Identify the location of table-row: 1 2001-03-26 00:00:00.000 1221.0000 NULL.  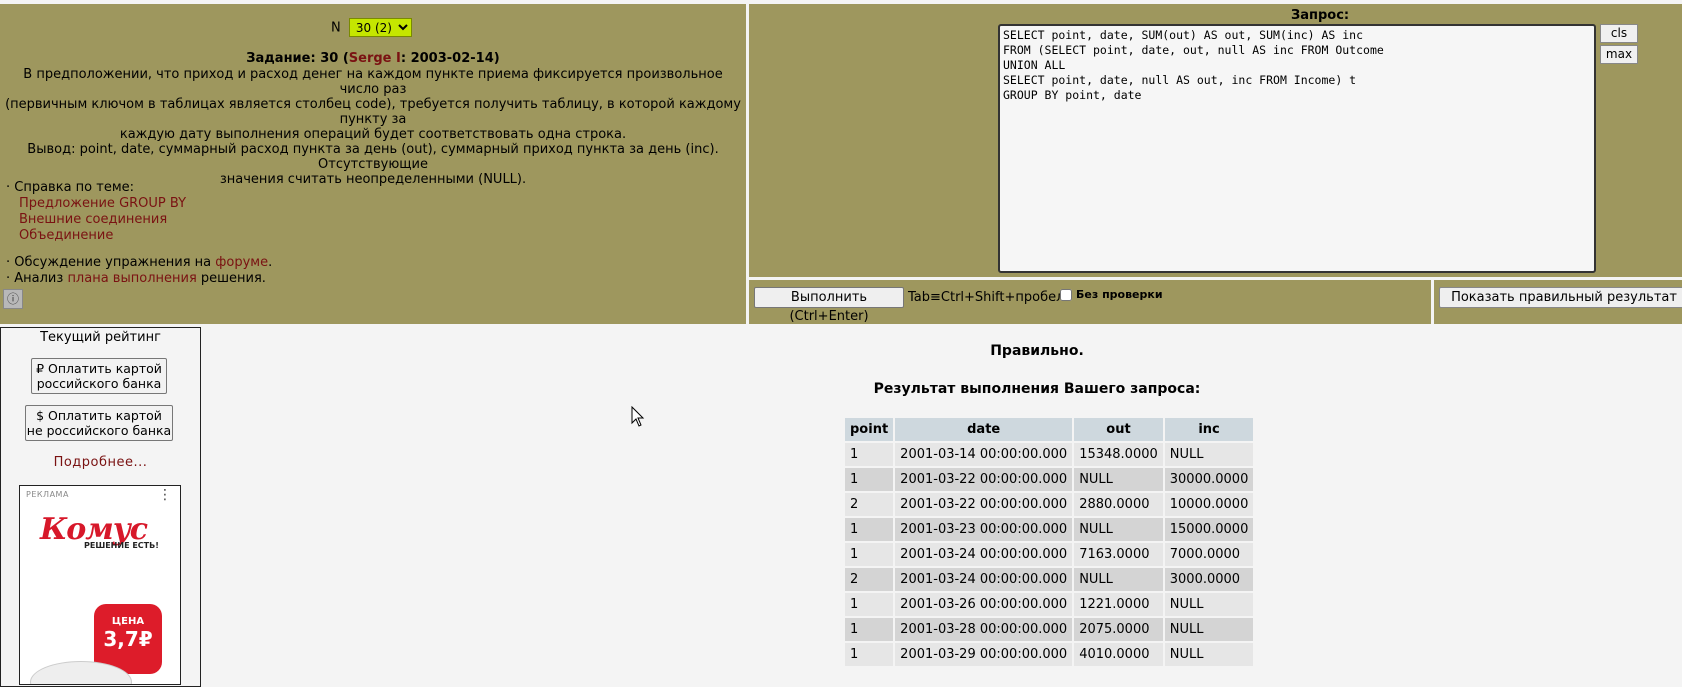
(1049, 604).